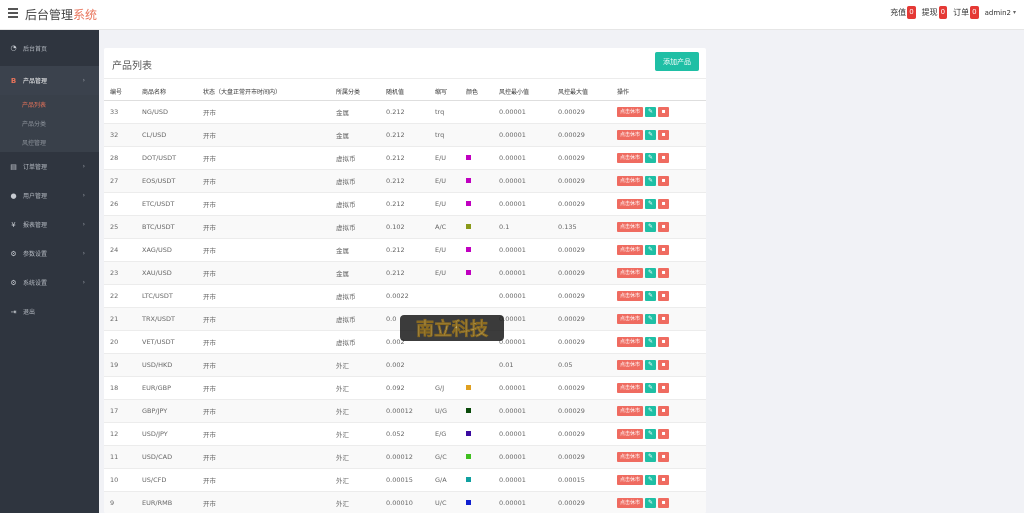  What do you see at coordinates (49, 48) in the screenshot?
I see `sidebar-item-dashboard: ◔ 后台首页` at bounding box center [49, 48].